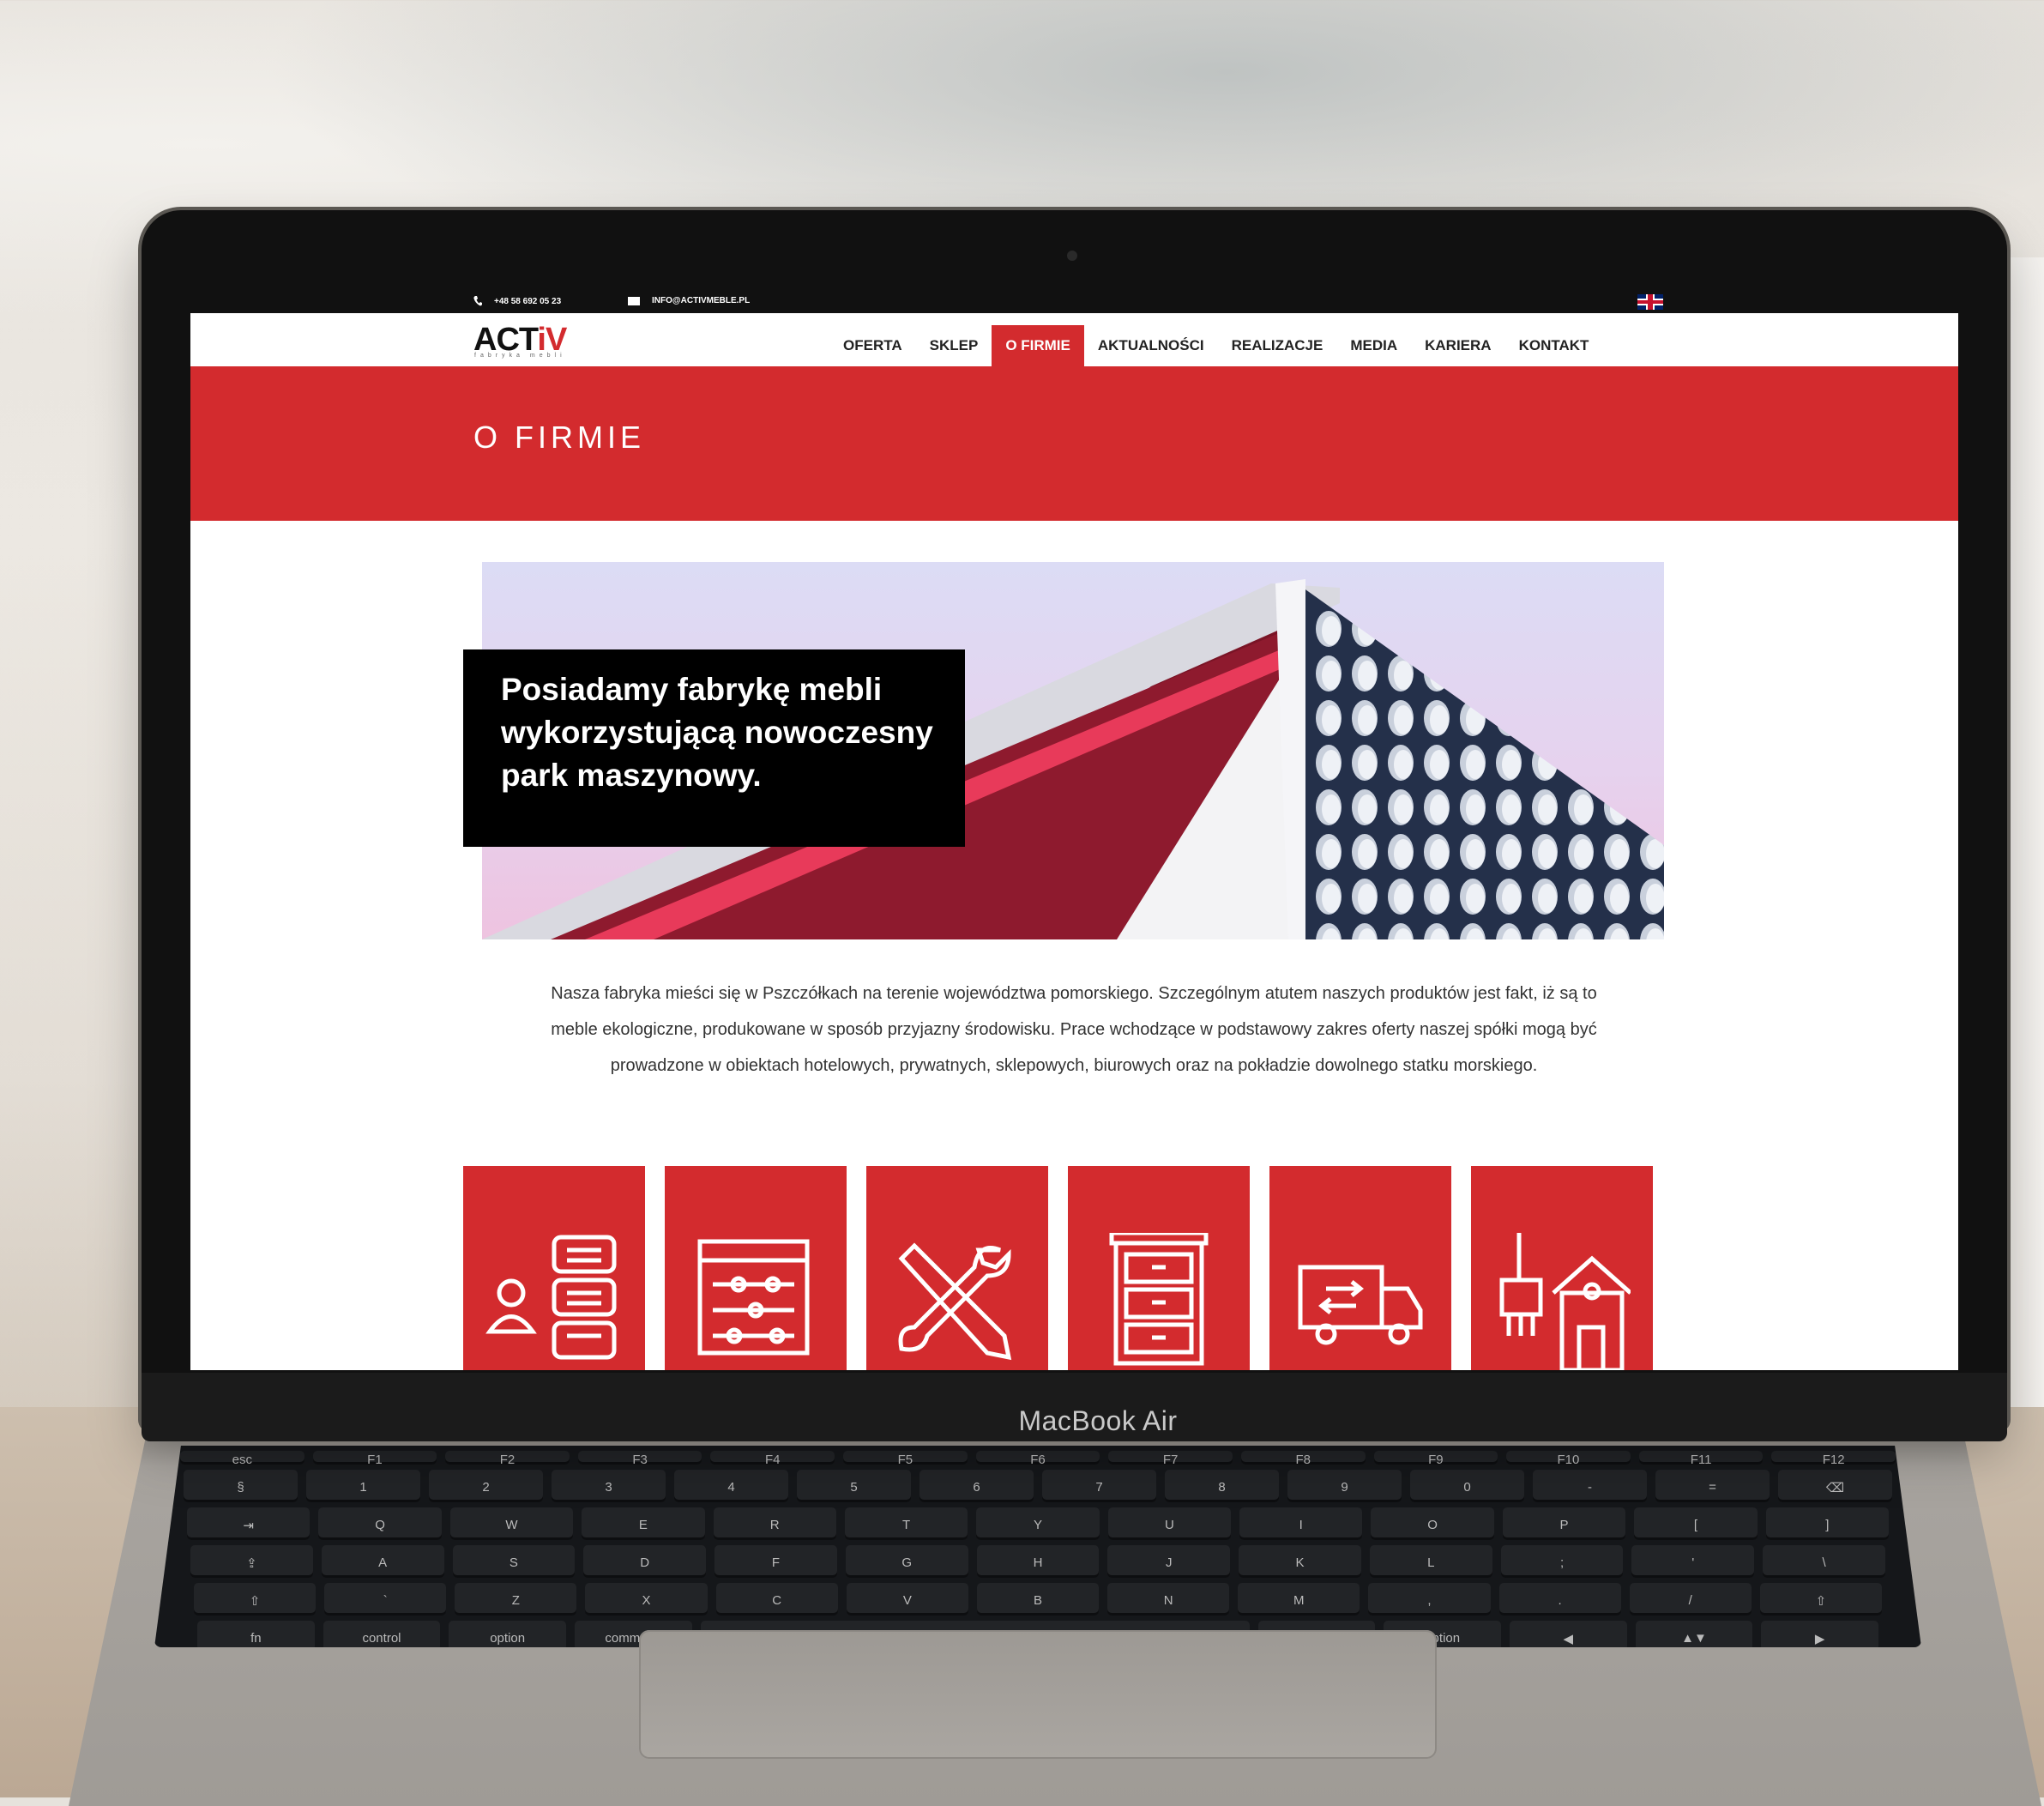  I want to click on key: F9, so click(1435, 1459).